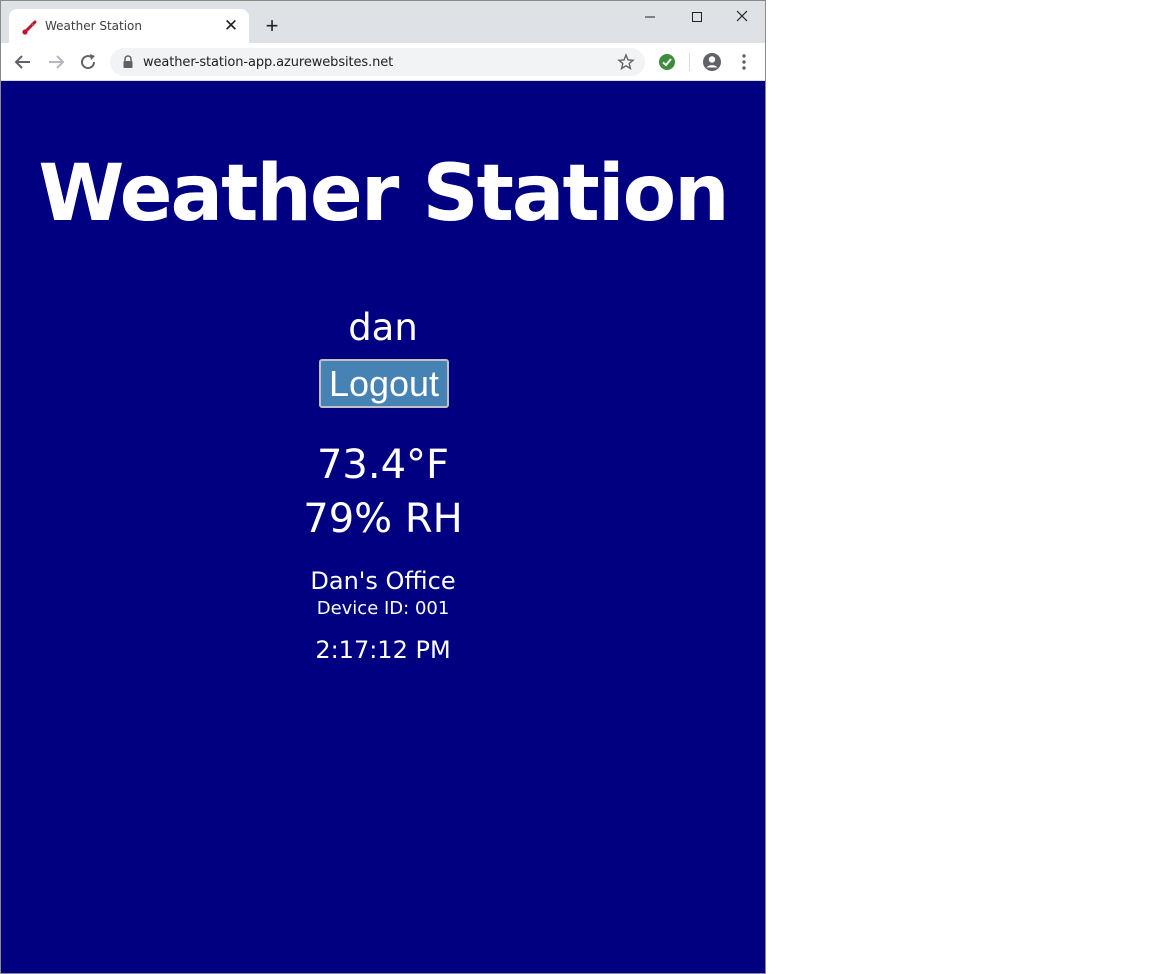  What do you see at coordinates (667, 62) in the screenshot?
I see `check-extension-icon` at bounding box center [667, 62].